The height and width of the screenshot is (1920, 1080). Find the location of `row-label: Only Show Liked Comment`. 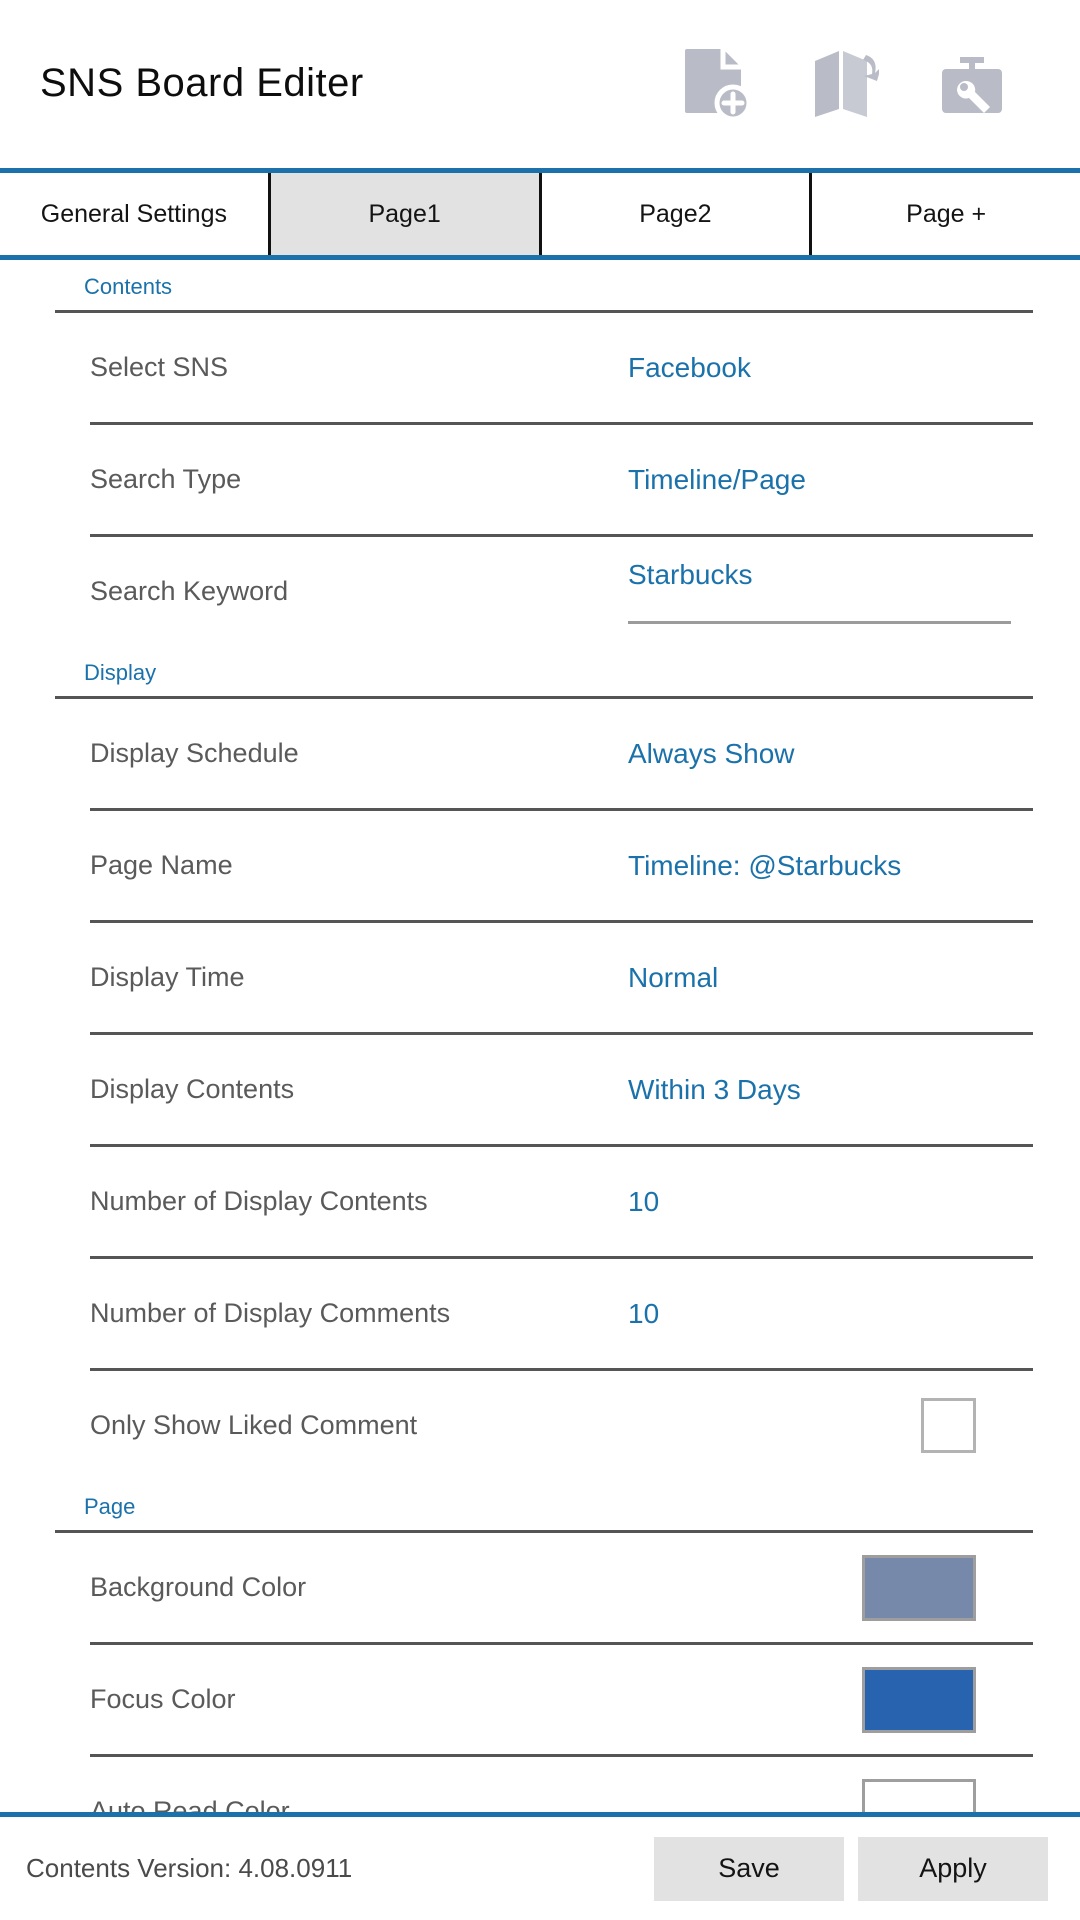

row-label: Only Show Liked Comment is located at coordinates (254, 1425).